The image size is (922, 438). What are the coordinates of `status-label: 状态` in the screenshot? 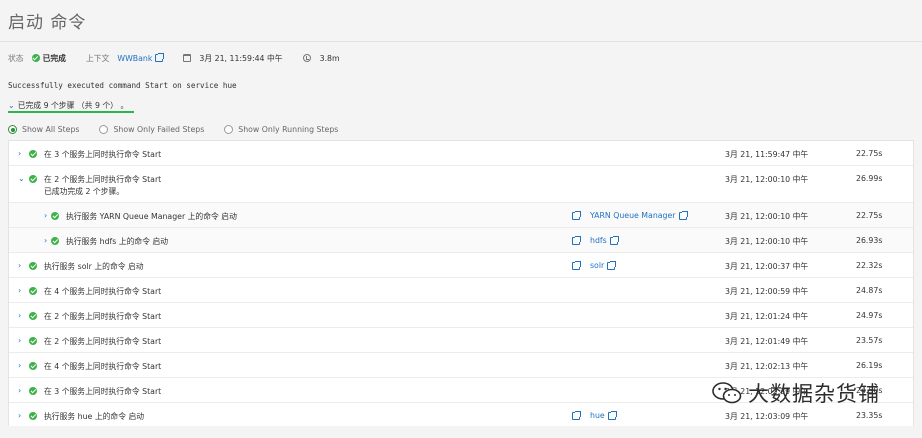 It's located at (16, 58).